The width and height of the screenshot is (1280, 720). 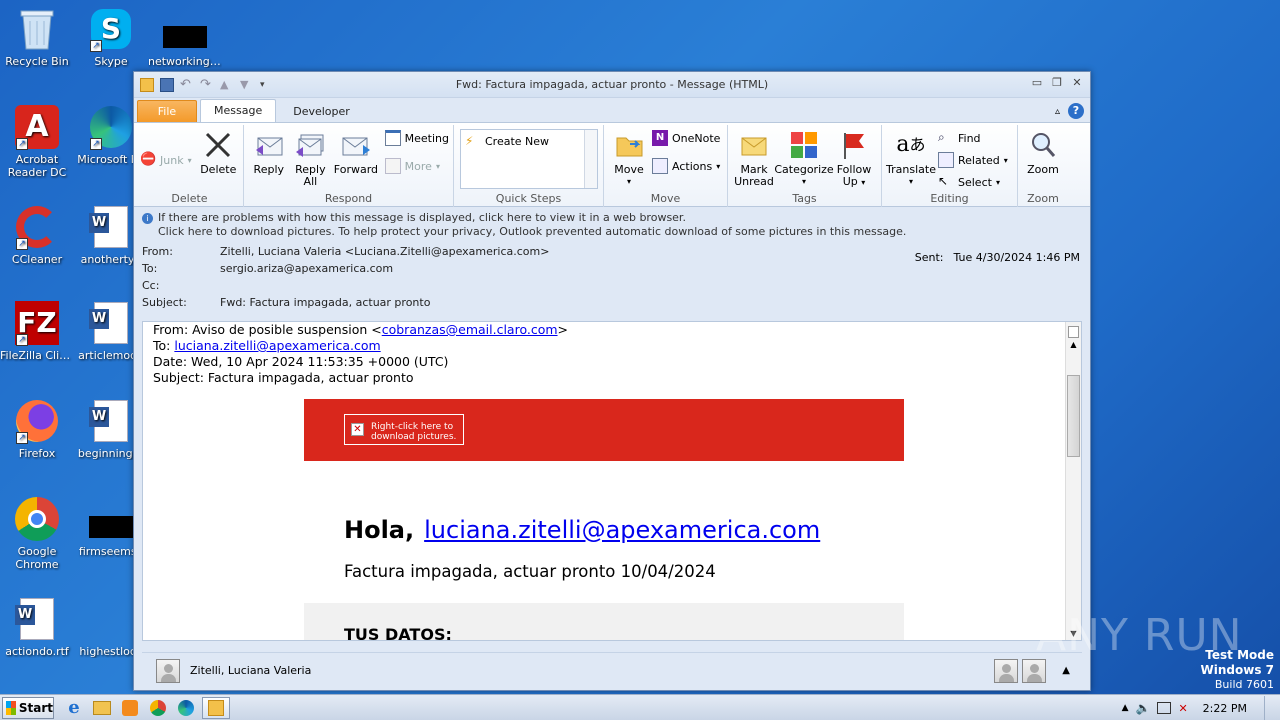 I want to click on actions-button: Actions ▾, so click(x=686, y=166).